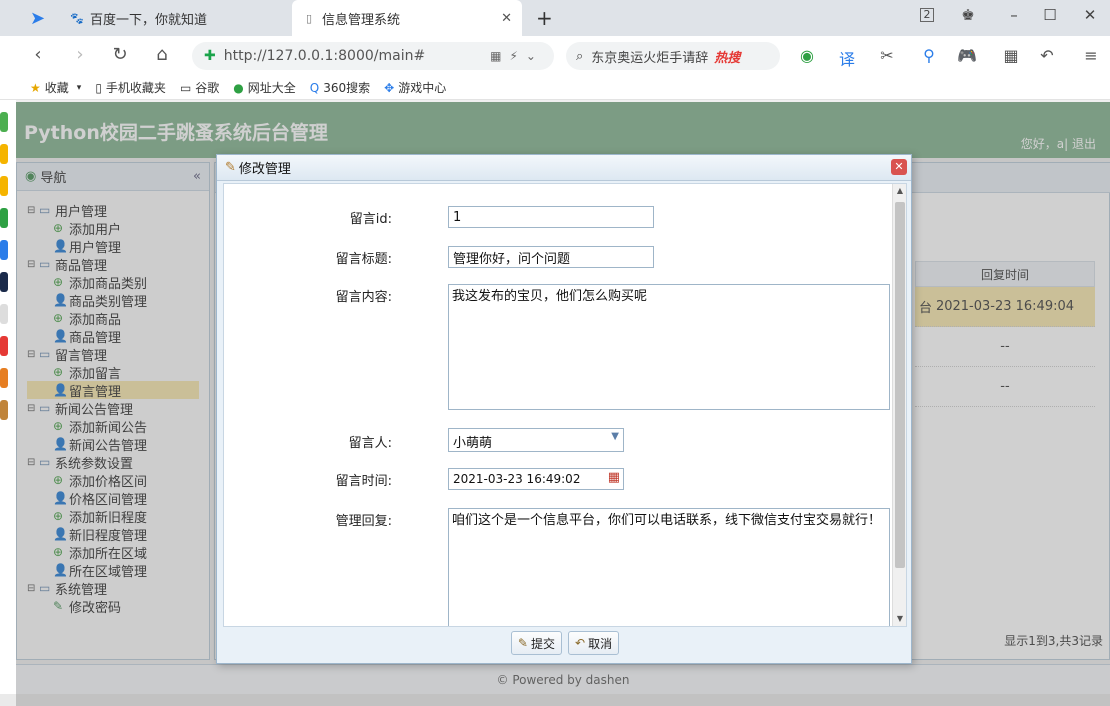 The image size is (1110, 706). What do you see at coordinates (727, 58) in the screenshot?
I see `hot-search-badge: 热搜` at bounding box center [727, 58].